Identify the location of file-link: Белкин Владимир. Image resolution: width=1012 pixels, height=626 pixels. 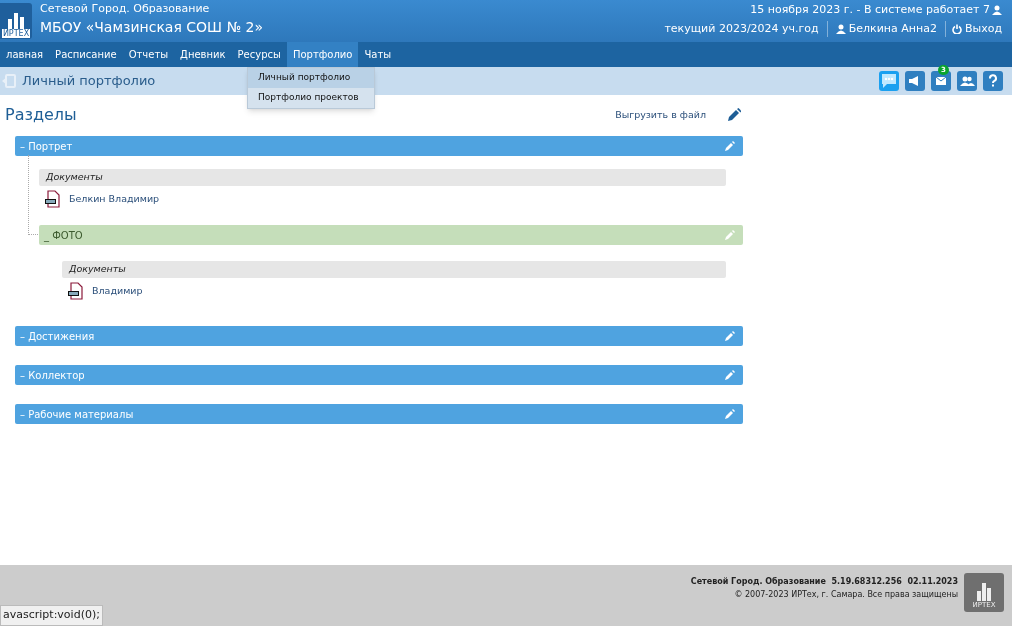
(114, 199).